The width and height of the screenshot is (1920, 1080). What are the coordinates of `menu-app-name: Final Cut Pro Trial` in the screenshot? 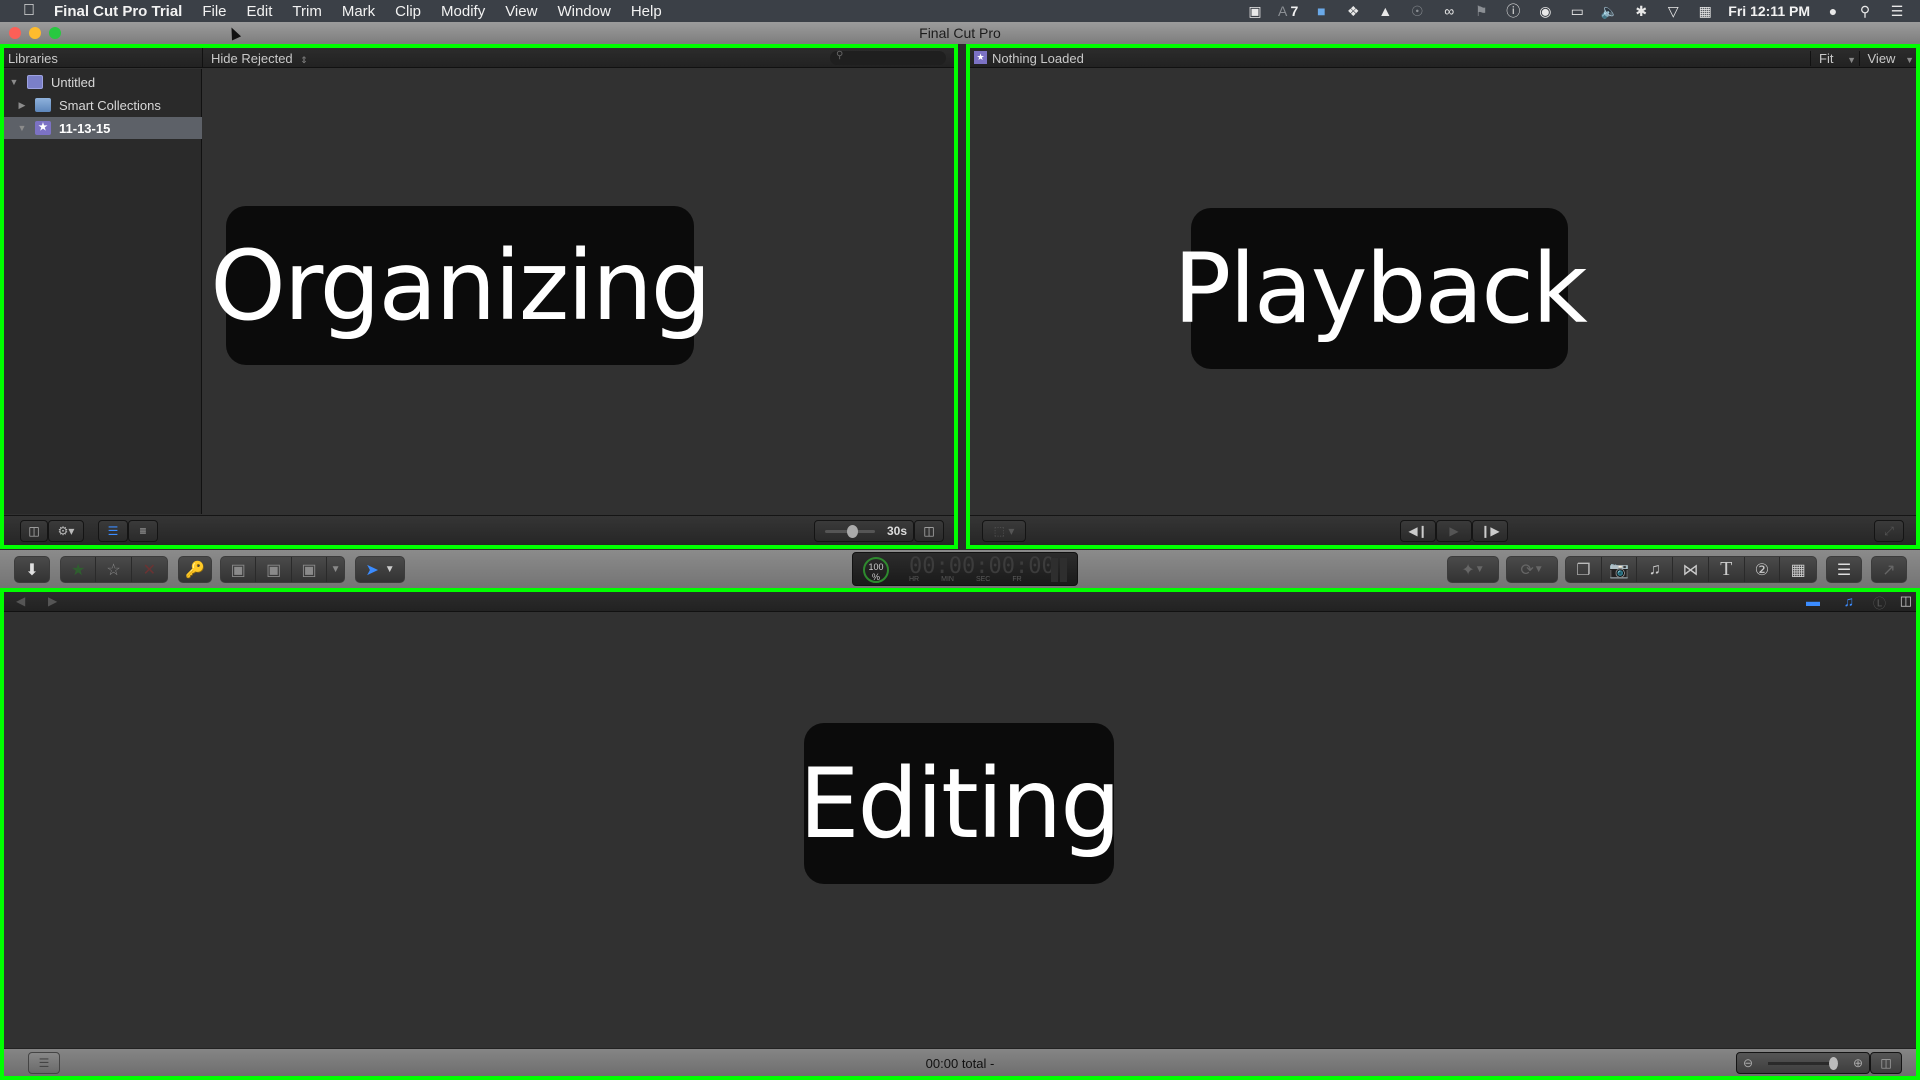 It's located at (118, 11).